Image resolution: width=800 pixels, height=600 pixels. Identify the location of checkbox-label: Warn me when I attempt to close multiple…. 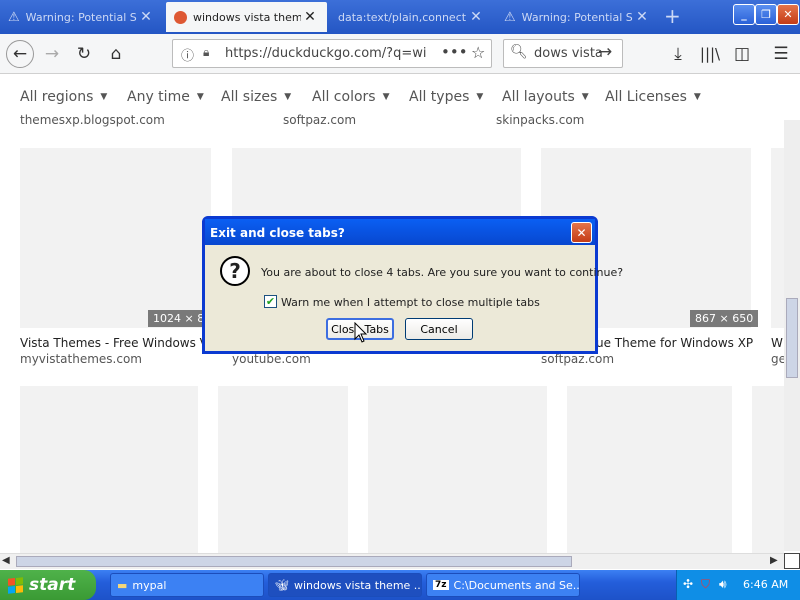
(410, 302).